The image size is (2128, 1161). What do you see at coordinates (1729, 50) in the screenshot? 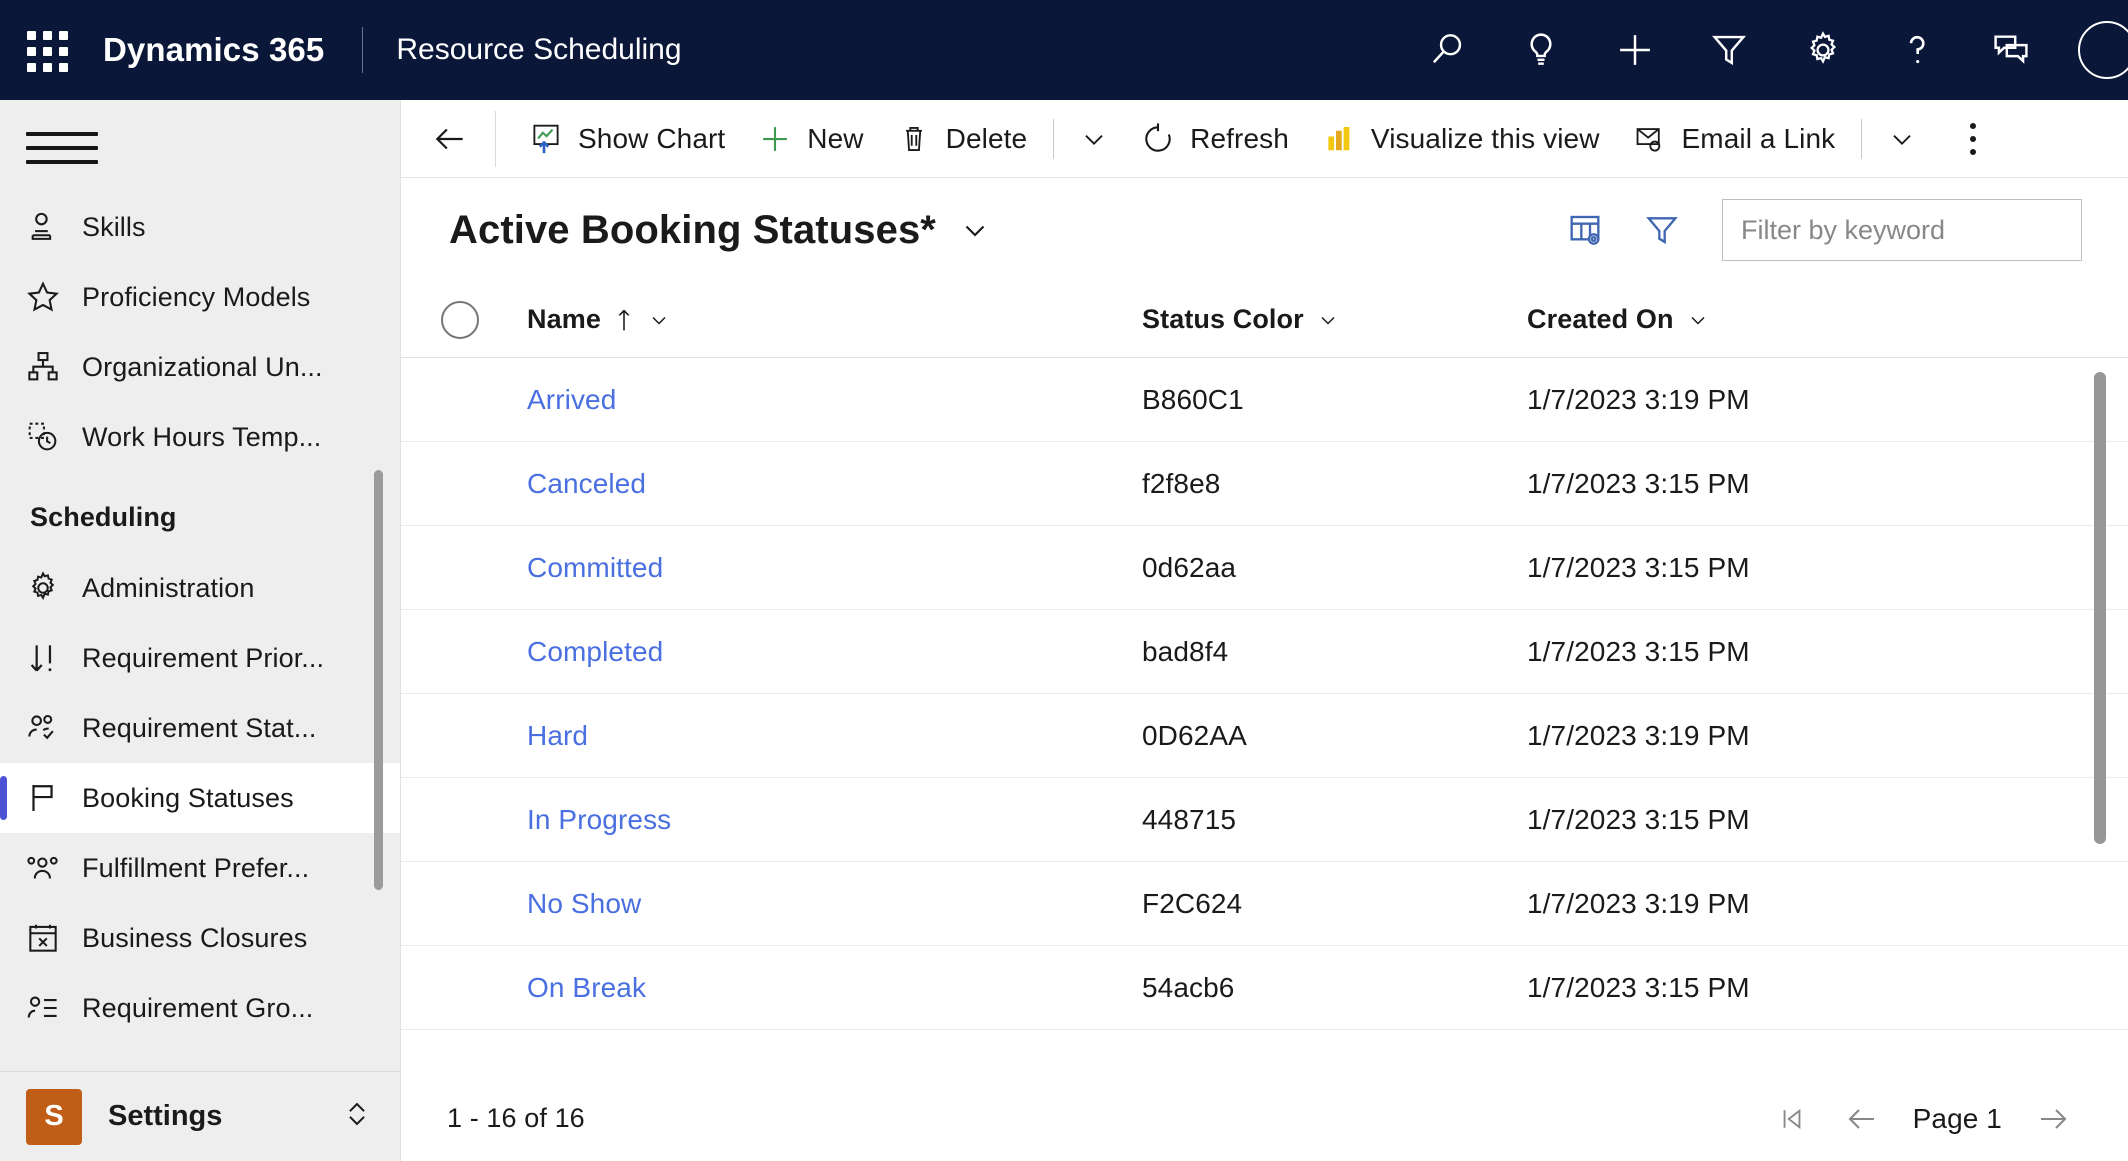
I see `filter-funnel-icon` at bounding box center [1729, 50].